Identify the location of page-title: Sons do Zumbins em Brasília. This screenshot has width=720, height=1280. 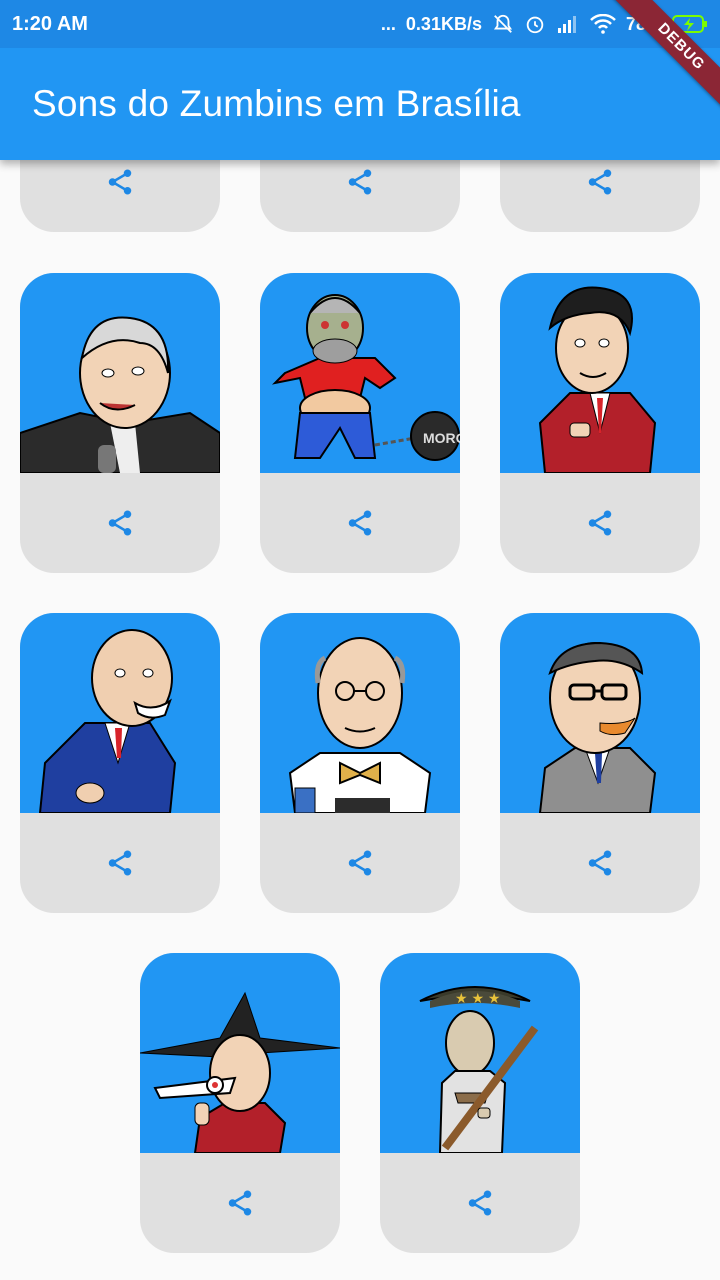
(276, 103).